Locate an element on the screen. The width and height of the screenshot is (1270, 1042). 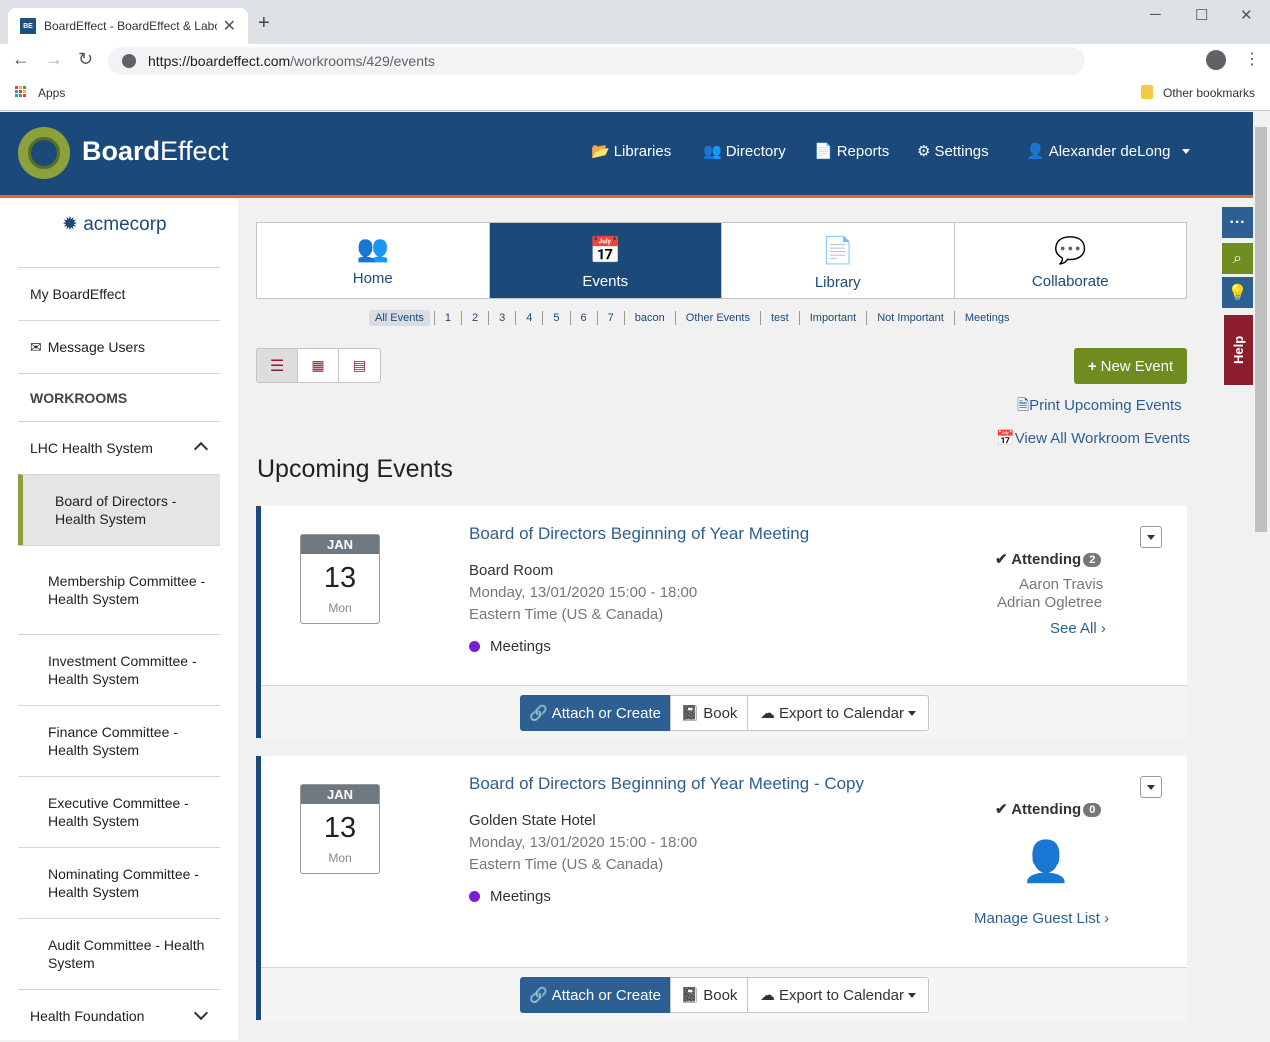
close-tab-icon: ✕ is located at coordinates (229, 26).